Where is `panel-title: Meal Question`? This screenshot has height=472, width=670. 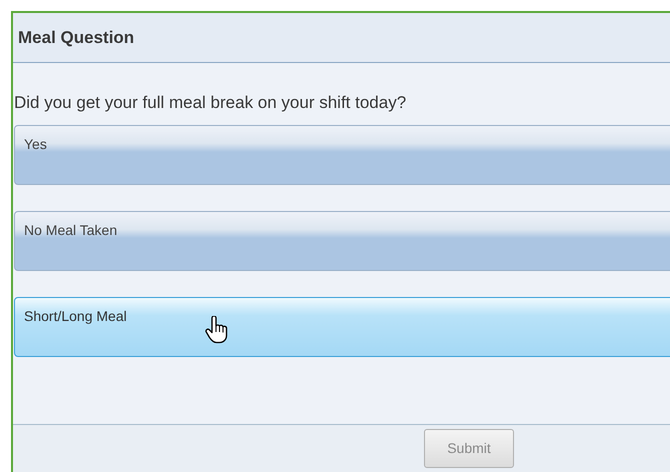
panel-title: Meal Question is located at coordinates (76, 37).